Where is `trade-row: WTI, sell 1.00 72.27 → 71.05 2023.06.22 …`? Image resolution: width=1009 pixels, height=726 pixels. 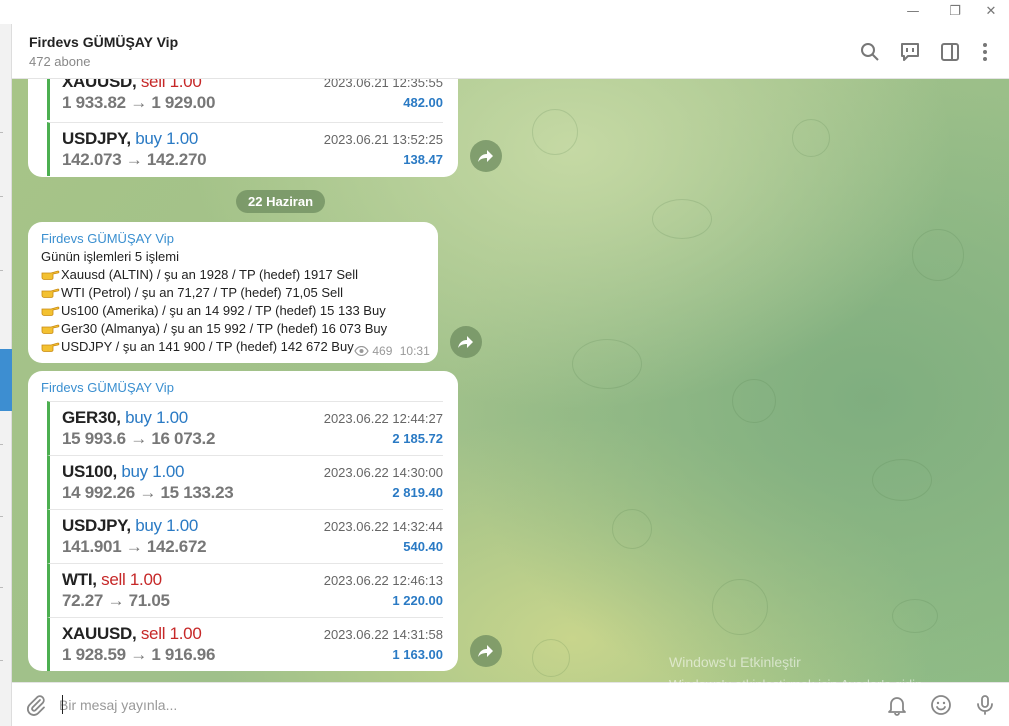 trade-row: WTI, sell 1.00 72.27 → 71.05 2023.06.22 … is located at coordinates (245, 590).